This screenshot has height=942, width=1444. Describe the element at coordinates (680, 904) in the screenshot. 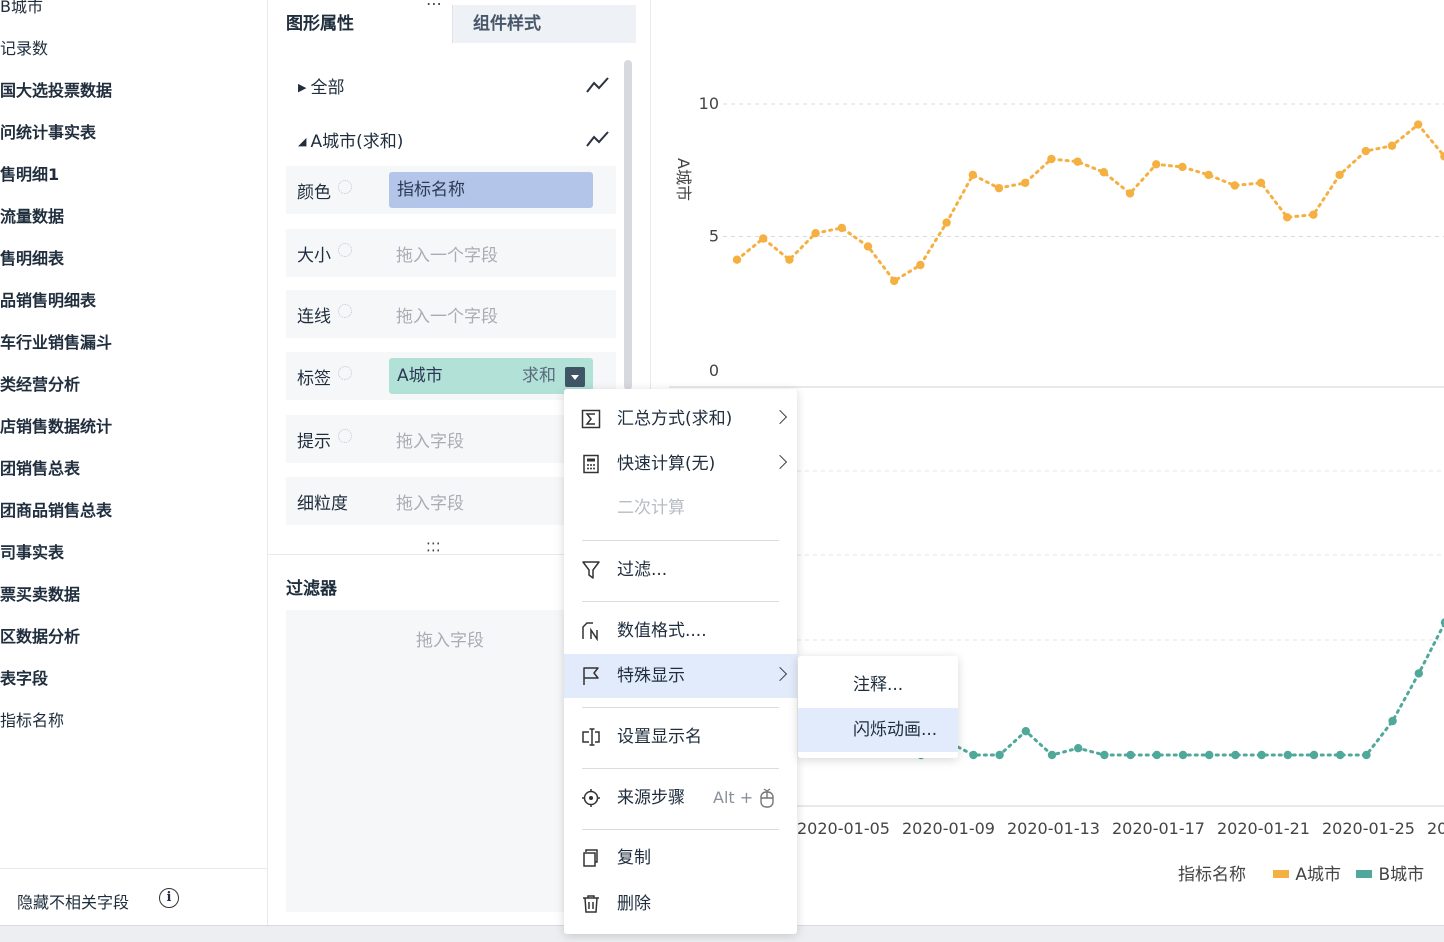

I see `menu-delete: 删除` at that location.